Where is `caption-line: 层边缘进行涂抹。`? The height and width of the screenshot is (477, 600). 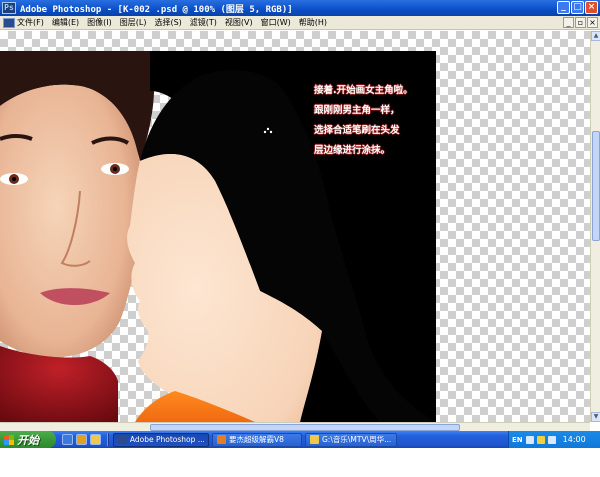
caption-line: 层边缘进行涂抹。 is located at coordinates (352, 150).